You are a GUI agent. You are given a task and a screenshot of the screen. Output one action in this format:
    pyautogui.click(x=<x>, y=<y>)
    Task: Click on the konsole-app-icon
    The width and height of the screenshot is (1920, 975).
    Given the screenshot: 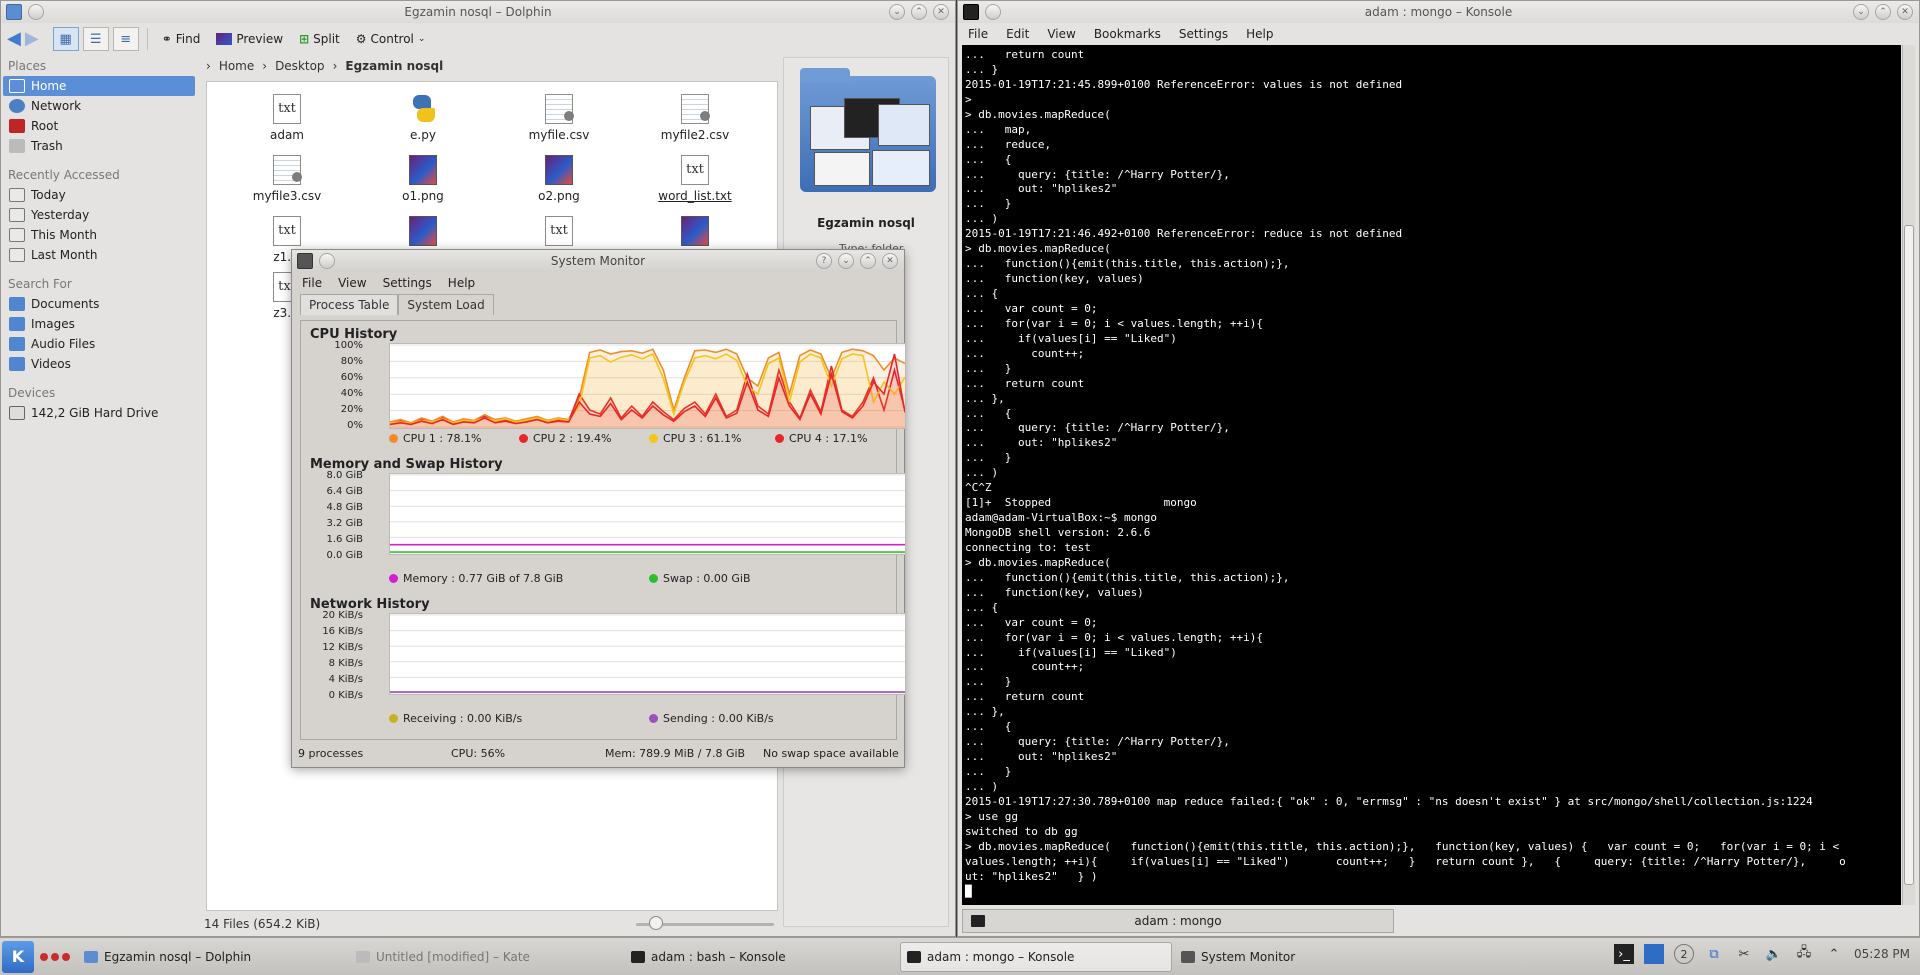 What is the action you would take?
    pyautogui.click(x=971, y=12)
    